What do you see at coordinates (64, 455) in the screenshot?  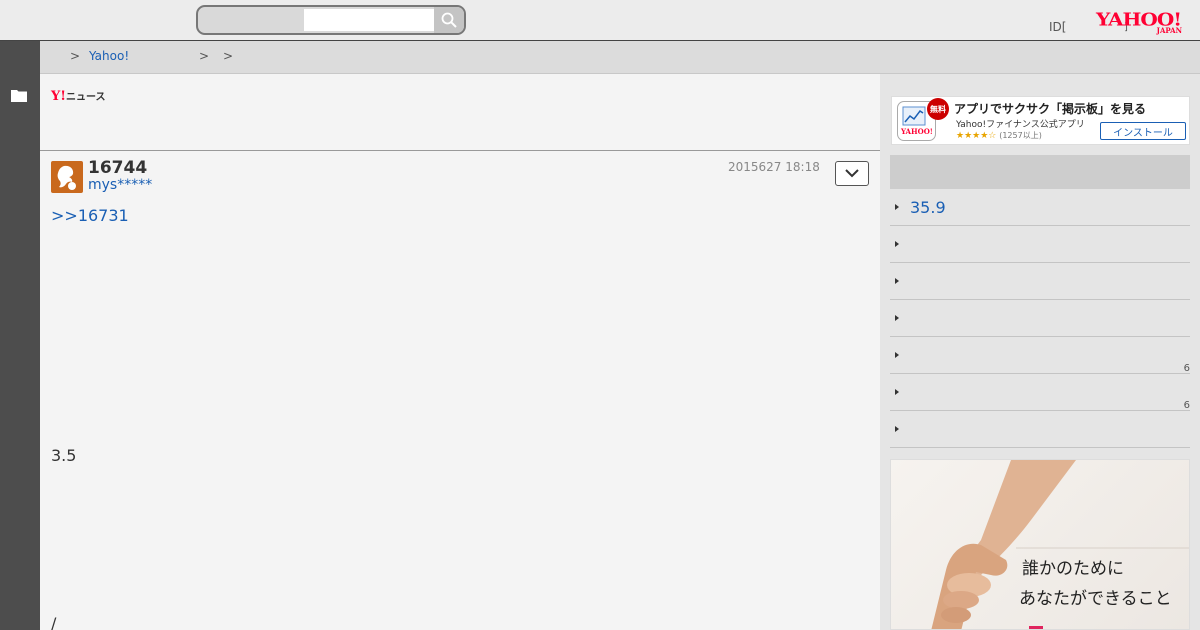 I see `post-body-text: 3.5` at bounding box center [64, 455].